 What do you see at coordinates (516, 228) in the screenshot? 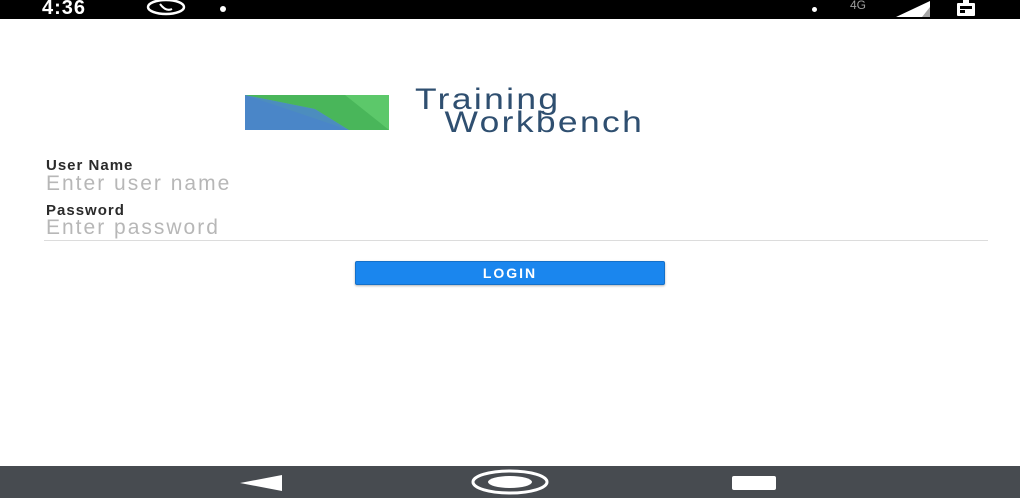
I see `password-field` at bounding box center [516, 228].